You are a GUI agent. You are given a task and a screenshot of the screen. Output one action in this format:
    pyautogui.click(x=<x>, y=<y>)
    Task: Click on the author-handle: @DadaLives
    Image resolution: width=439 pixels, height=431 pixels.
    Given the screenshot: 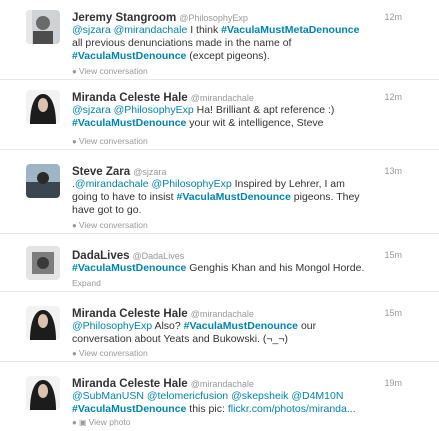 What is the action you would take?
    pyautogui.click(x=159, y=256)
    